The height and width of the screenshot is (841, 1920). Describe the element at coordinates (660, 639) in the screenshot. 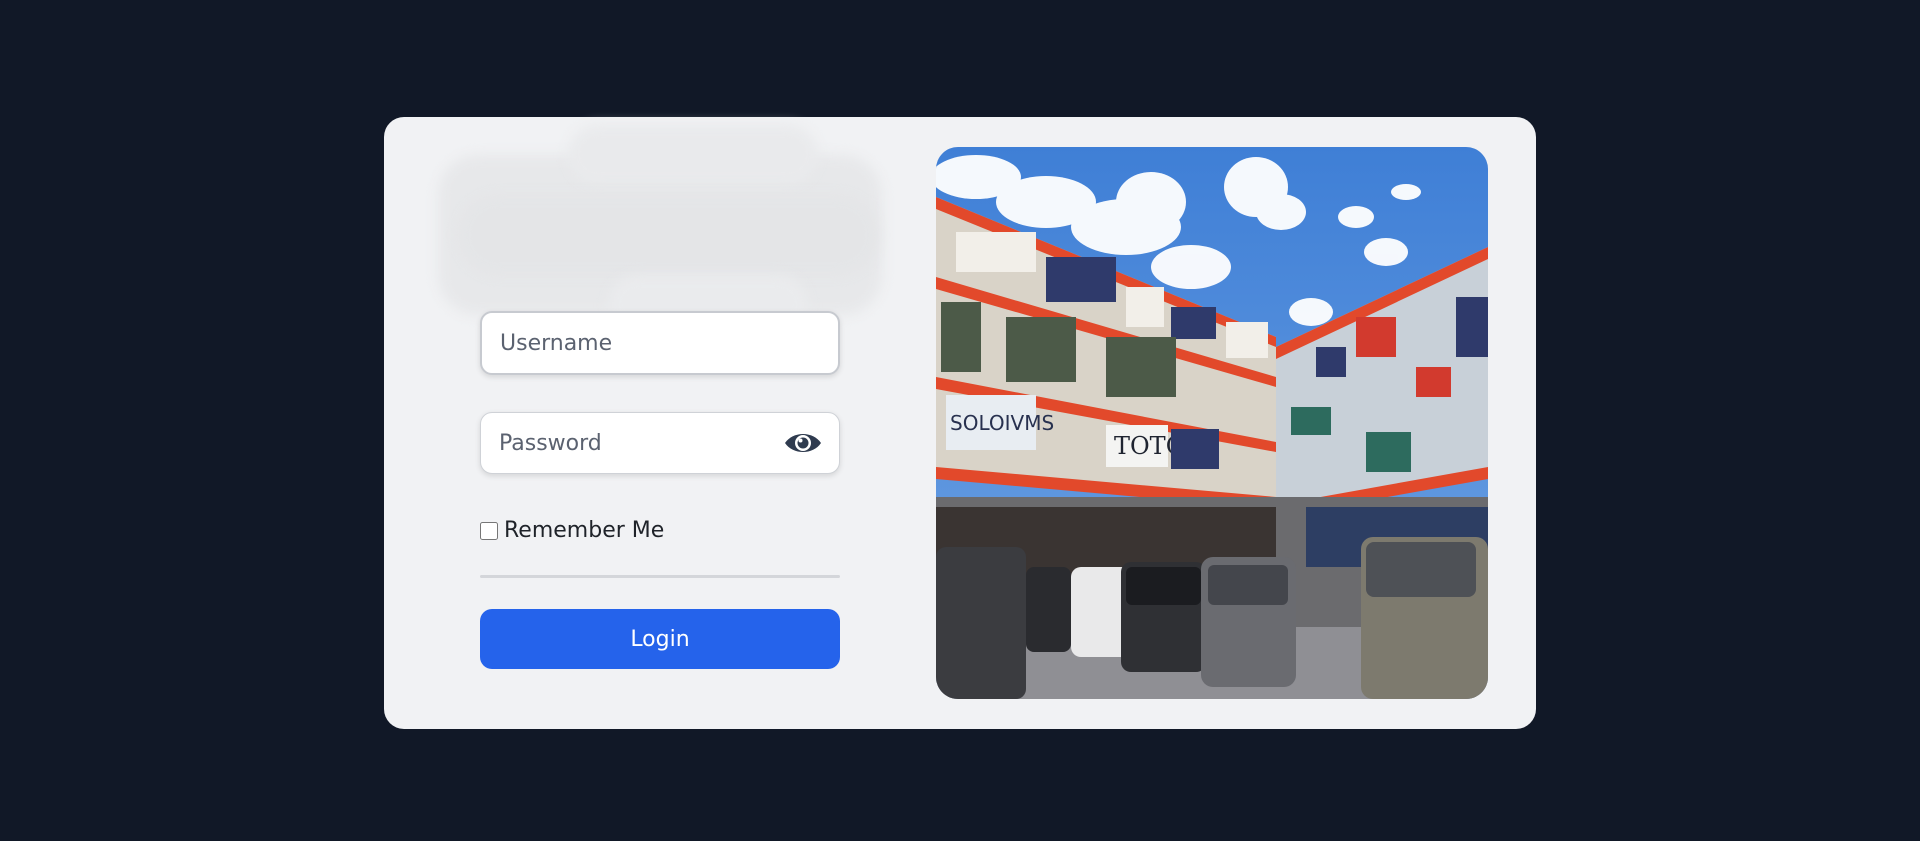

I see `login-button: Login` at that location.